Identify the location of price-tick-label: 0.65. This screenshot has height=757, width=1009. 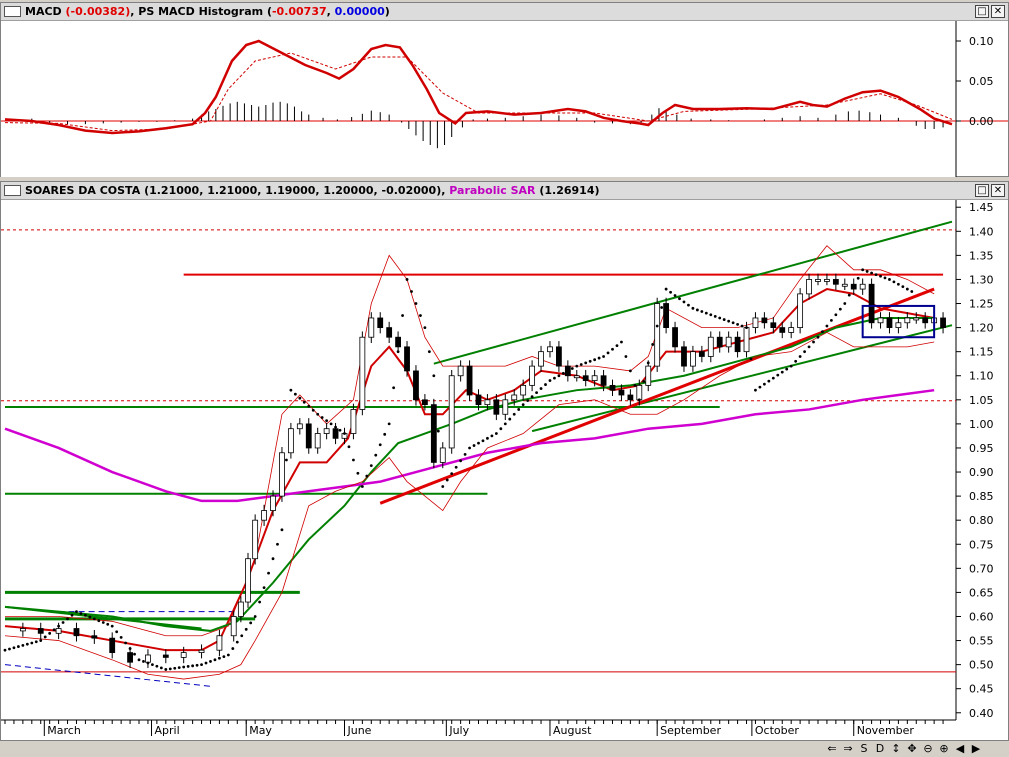
(981, 592).